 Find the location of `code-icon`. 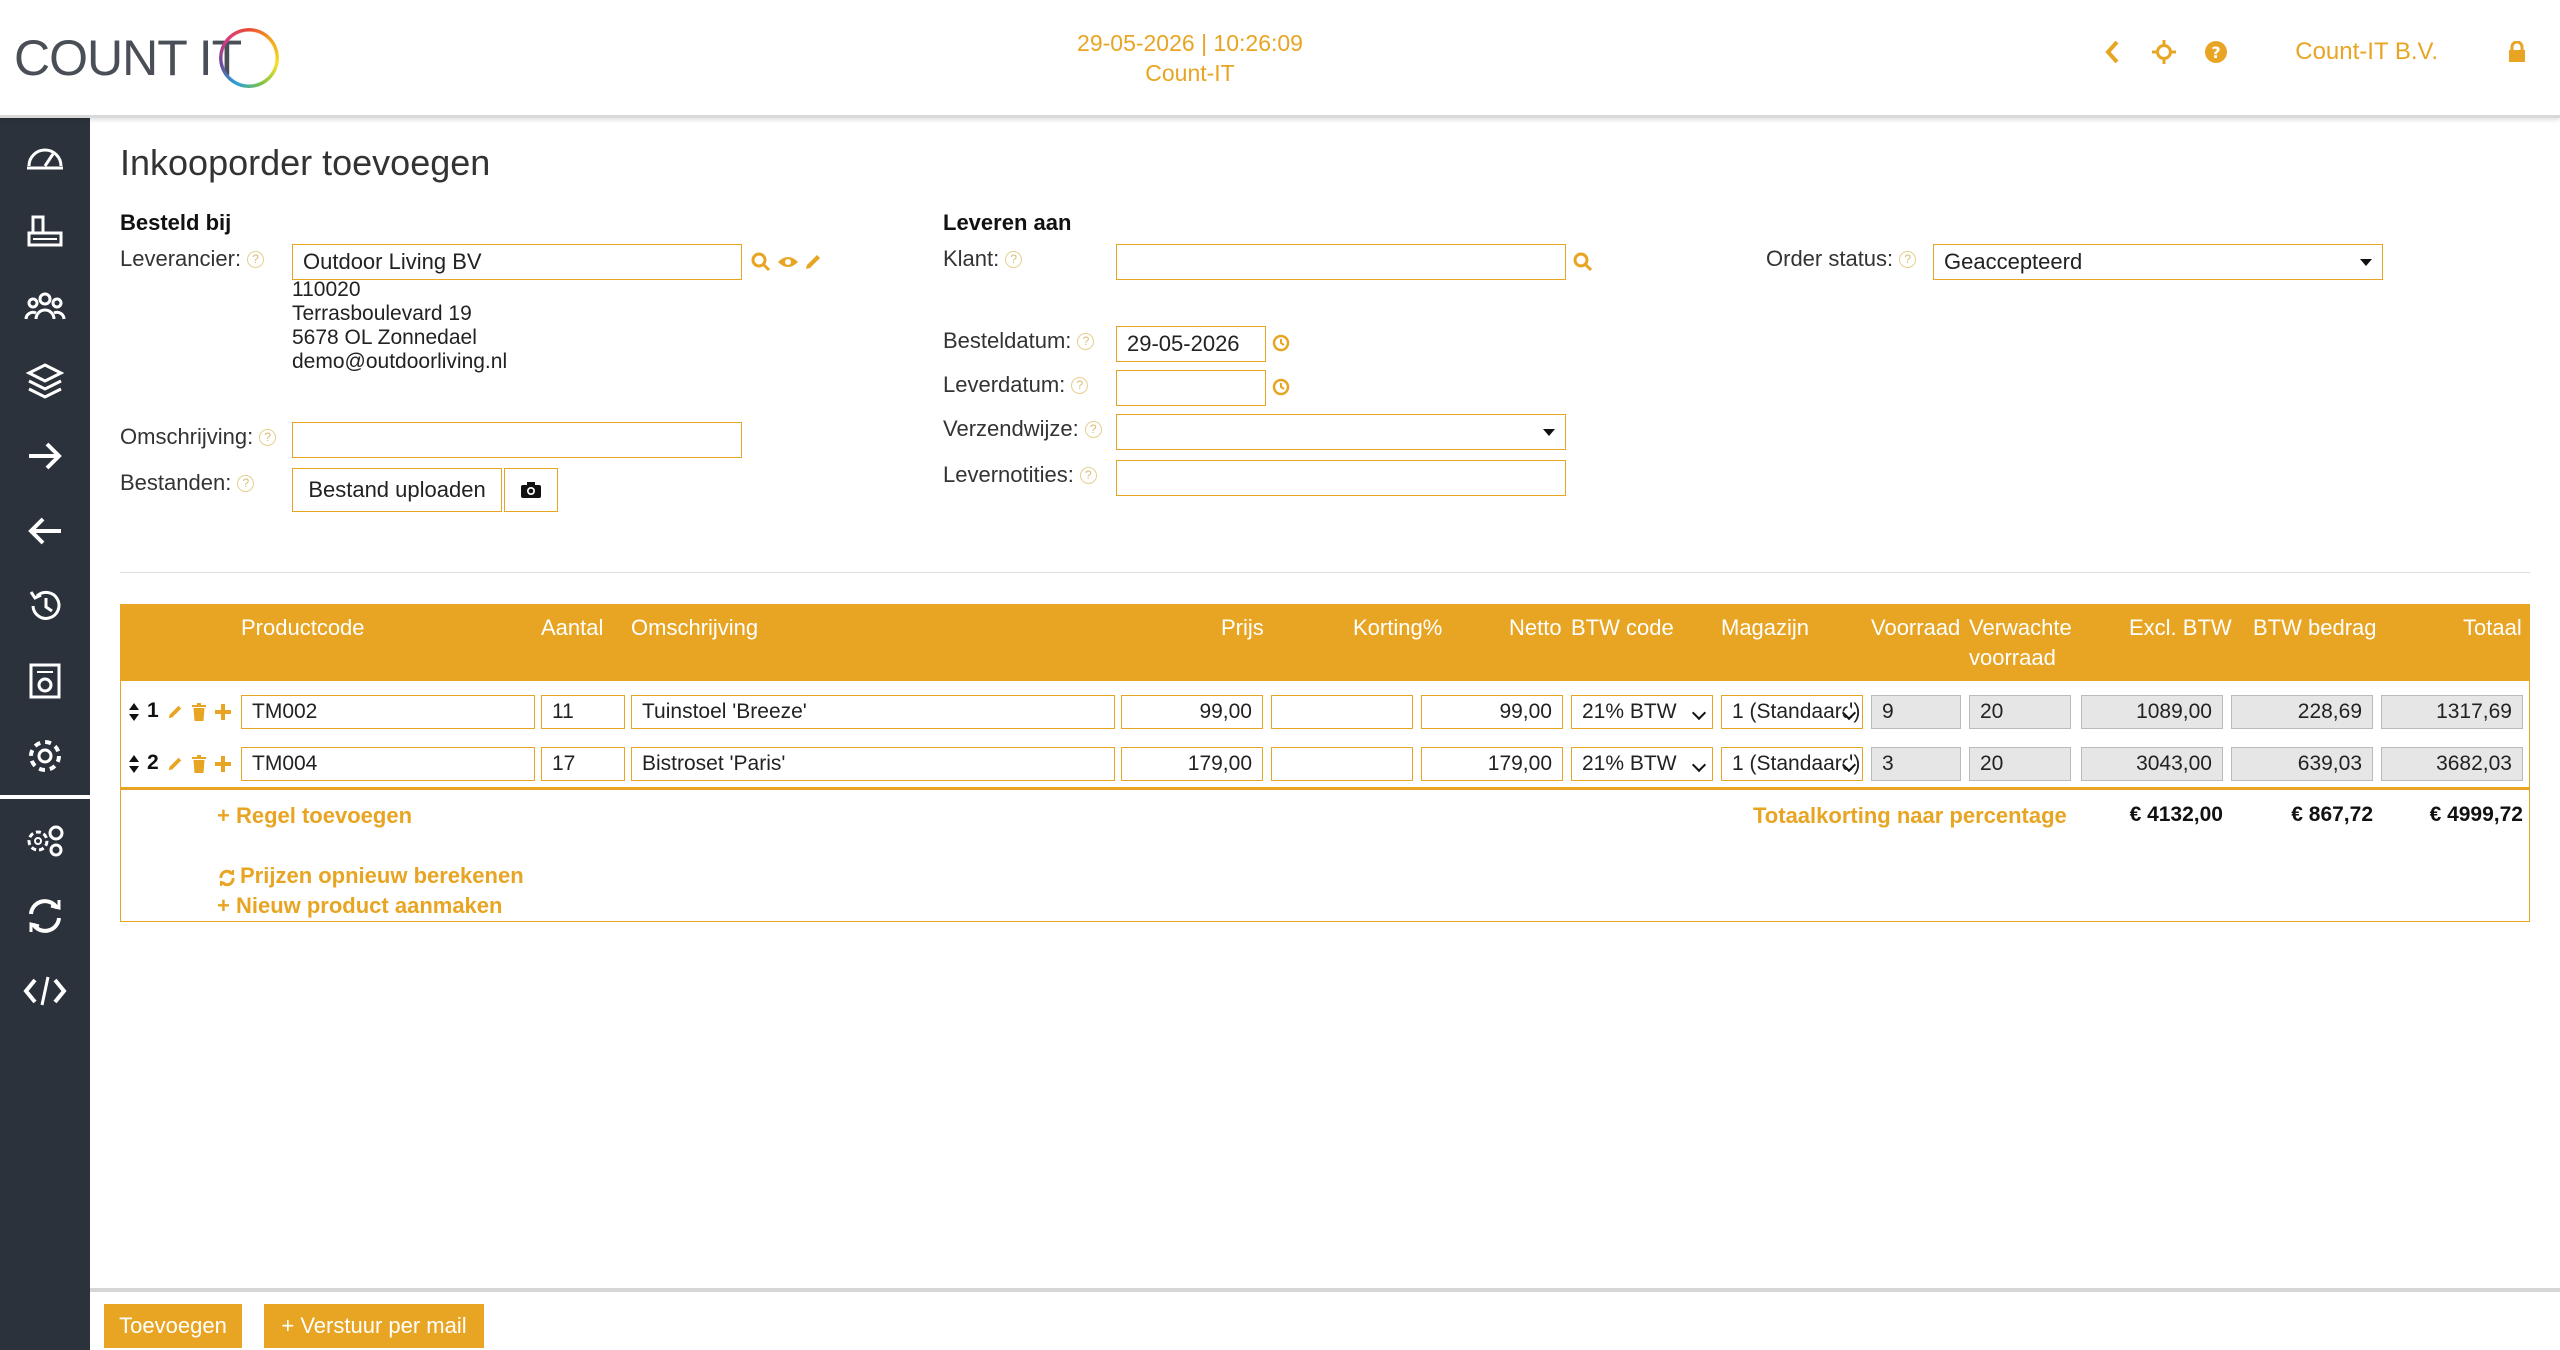

code-icon is located at coordinates (45, 990).